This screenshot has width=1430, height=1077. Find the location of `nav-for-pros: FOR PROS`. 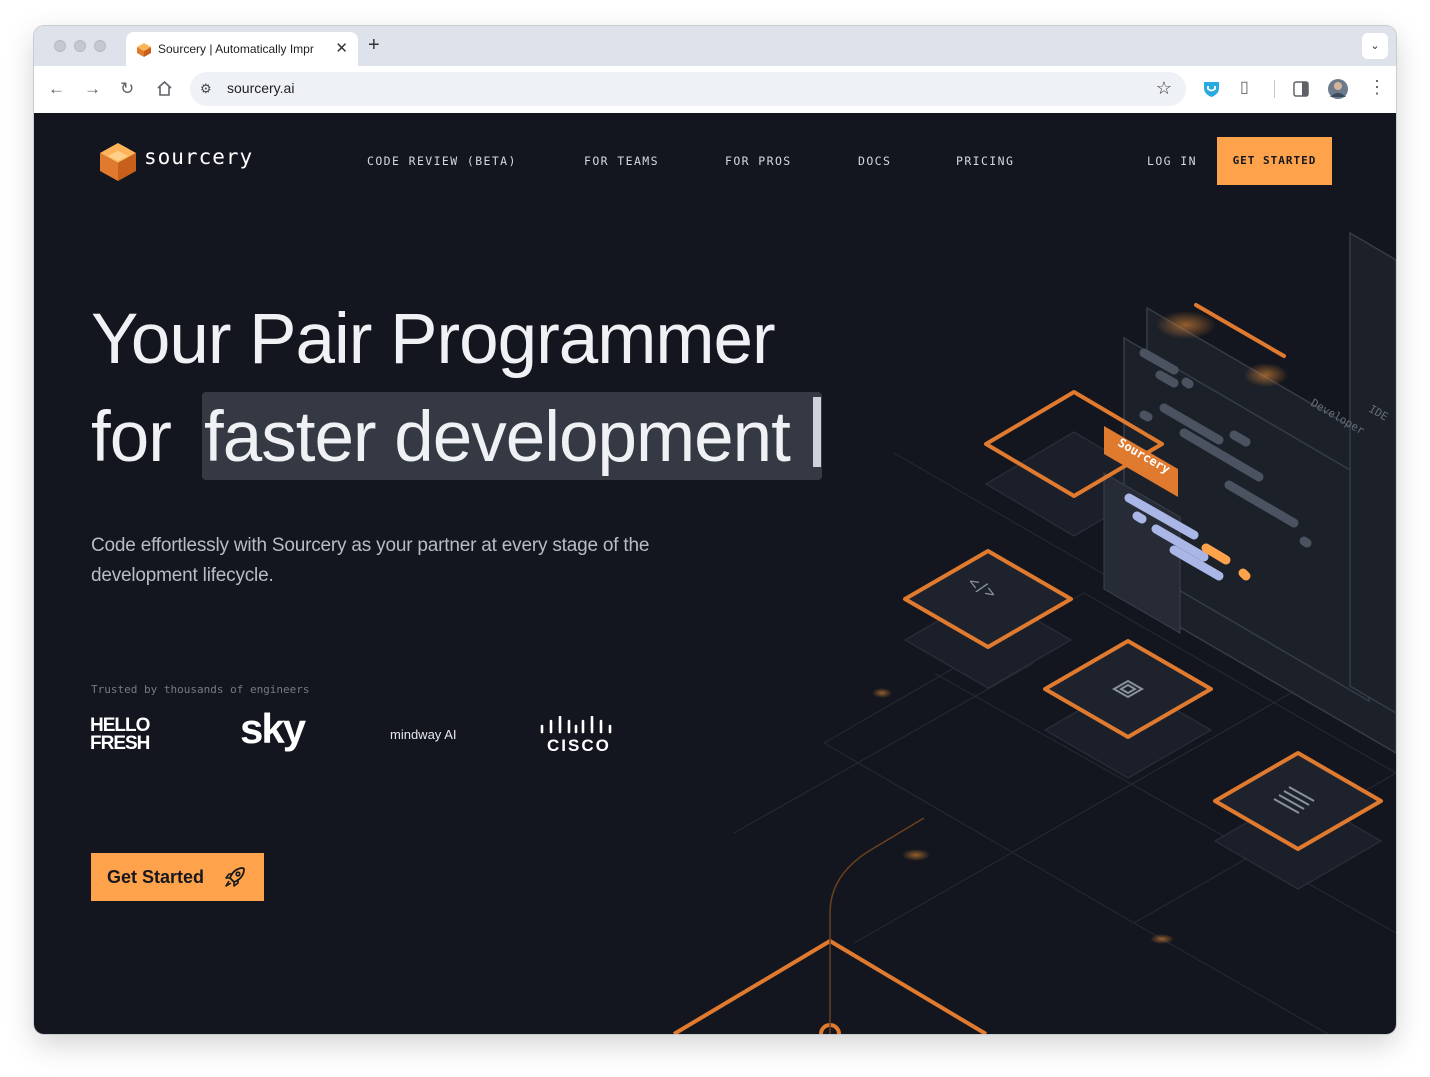

nav-for-pros: FOR PROS is located at coordinates (758, 161).